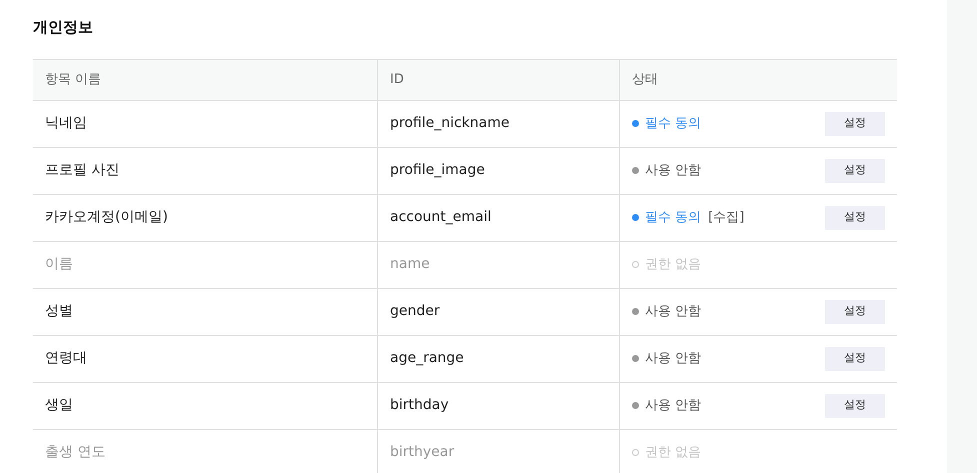 The width and height of the screenshot is (977, 473). What do you see at coordinates (437, 170) in the screenshot?
I see `item-id: profile_image` at bounding box center [437, 170].